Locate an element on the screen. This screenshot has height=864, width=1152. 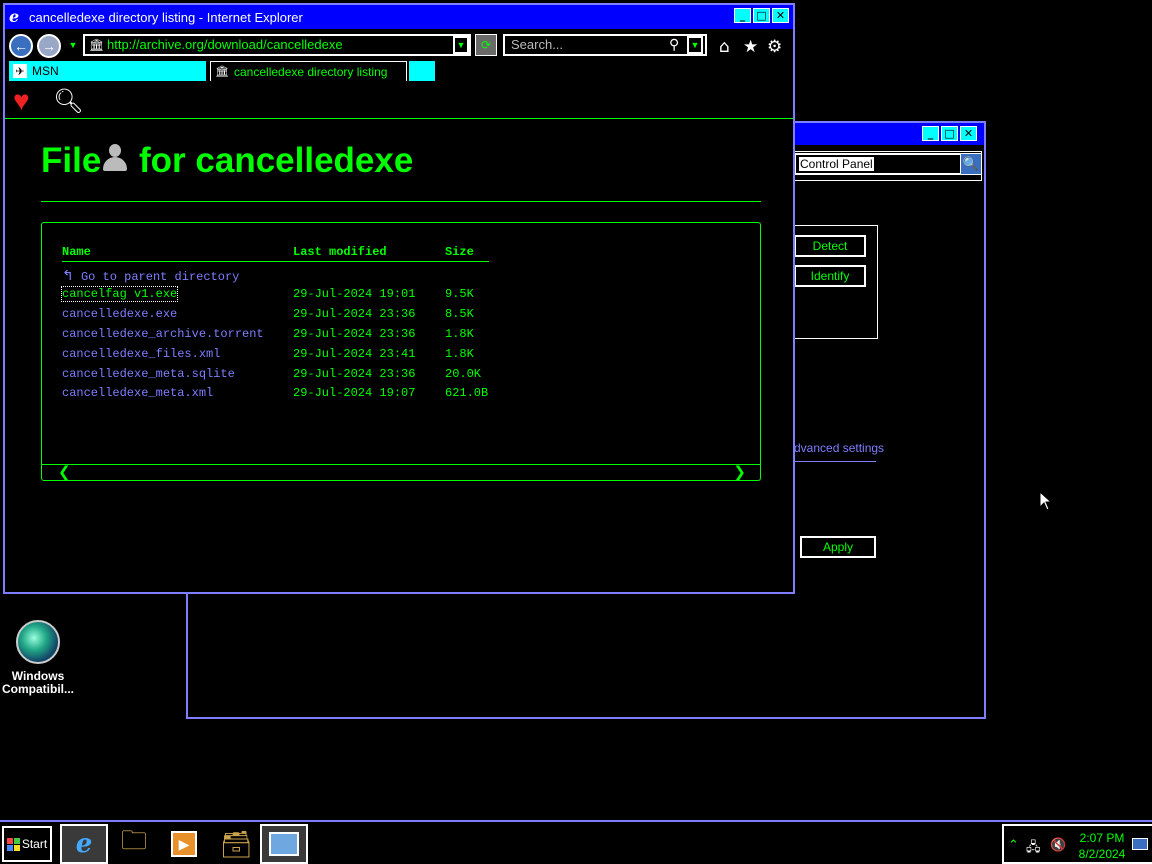
parent-directory-link: ↰ Go to parent directory is located at coordinates (275, 273).